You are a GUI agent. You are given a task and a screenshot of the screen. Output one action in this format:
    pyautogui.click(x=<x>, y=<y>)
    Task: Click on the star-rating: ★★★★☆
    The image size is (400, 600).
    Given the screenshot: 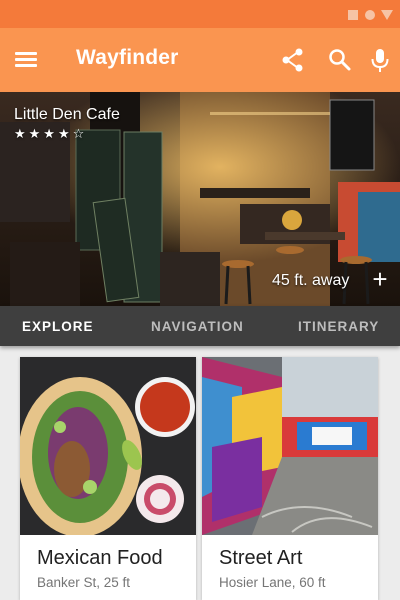 What is the action you would take?
    pyautogui.click(x=51, y=133)
    